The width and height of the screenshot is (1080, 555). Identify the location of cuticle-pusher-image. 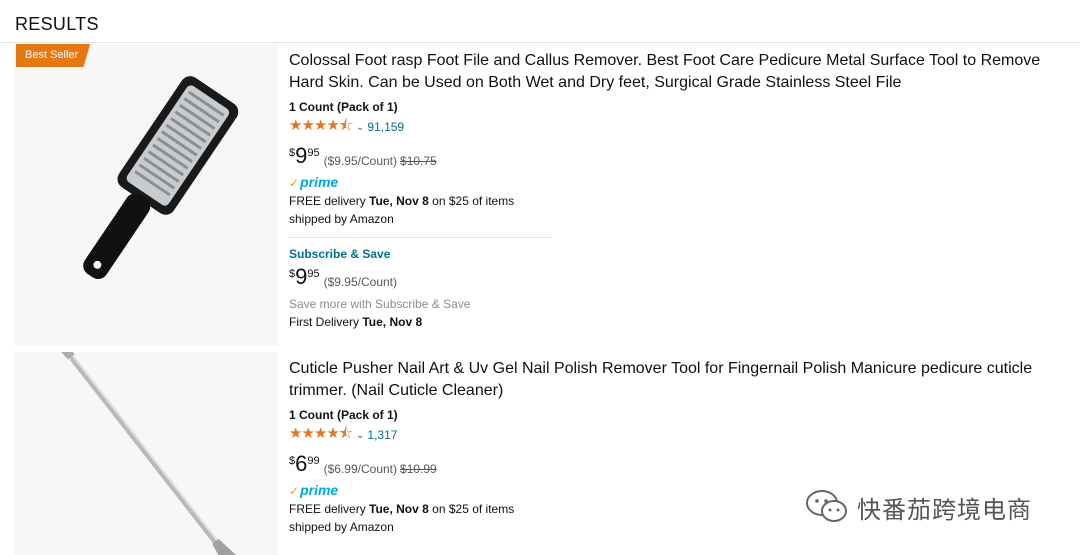
(143, 453).